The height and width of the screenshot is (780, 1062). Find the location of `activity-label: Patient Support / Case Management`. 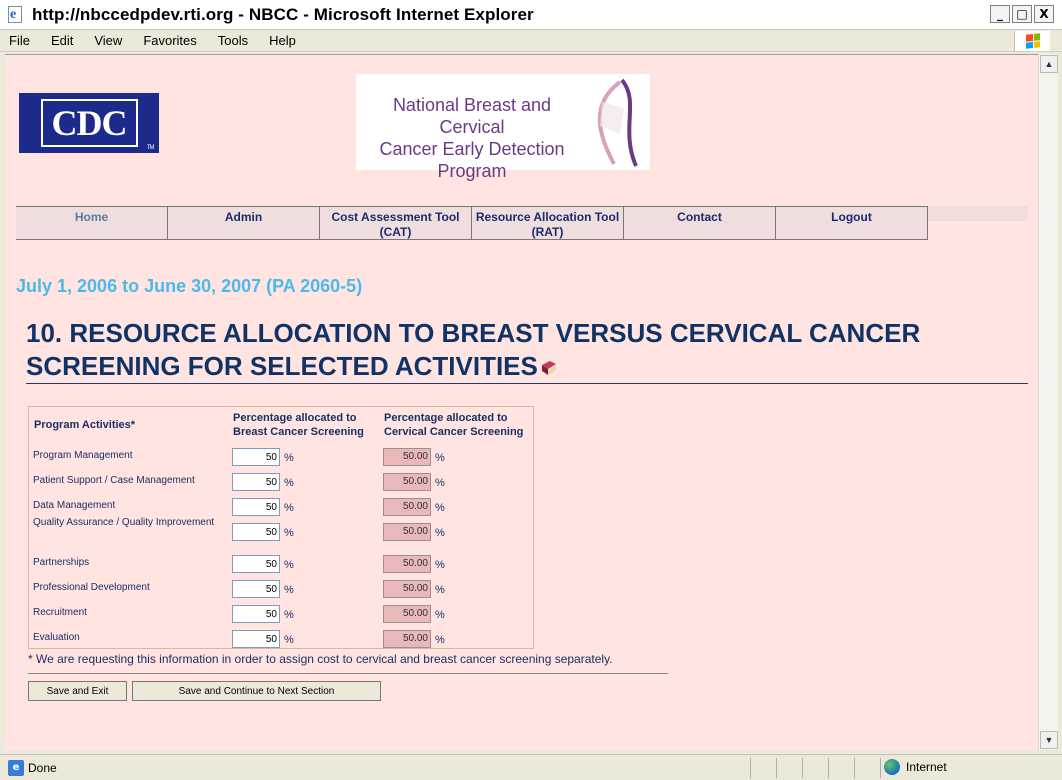

activity-label: Patient Support / Case Management is located at coordinates (114, 480).